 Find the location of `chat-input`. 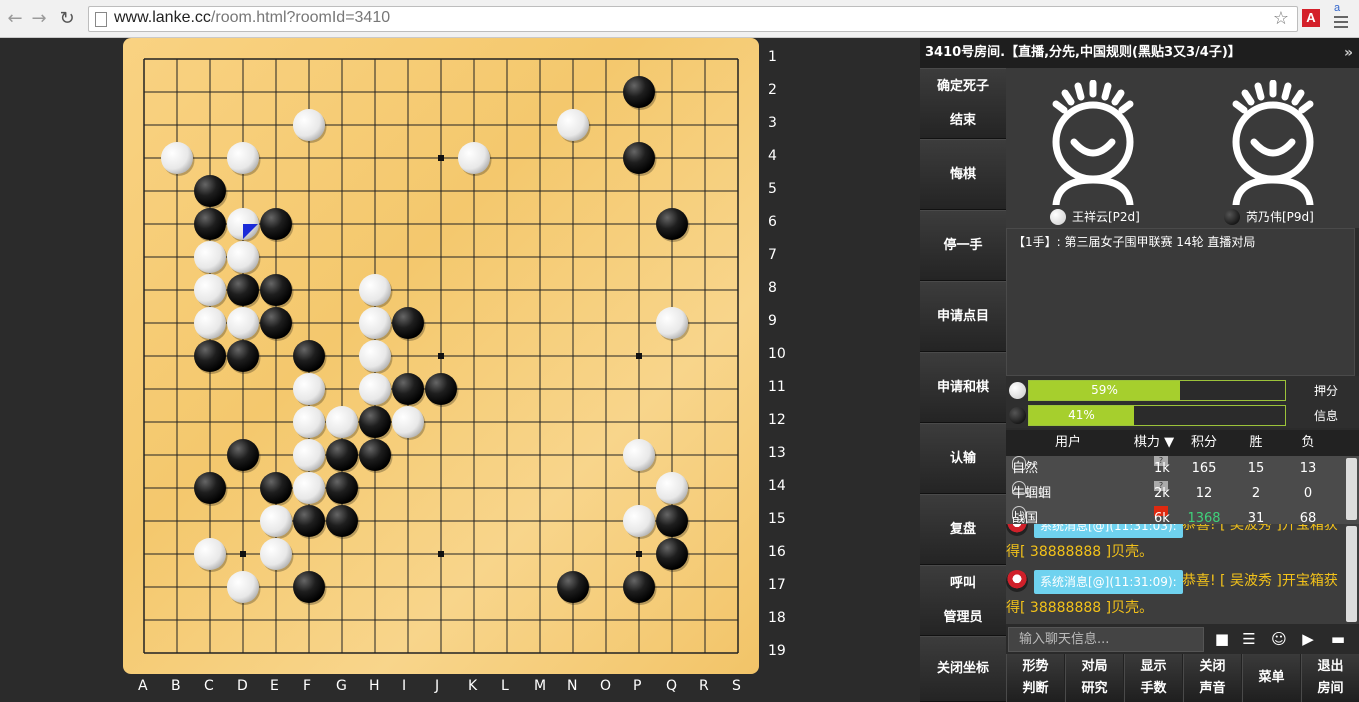

chat-input is located at coordinates (1106, 639).